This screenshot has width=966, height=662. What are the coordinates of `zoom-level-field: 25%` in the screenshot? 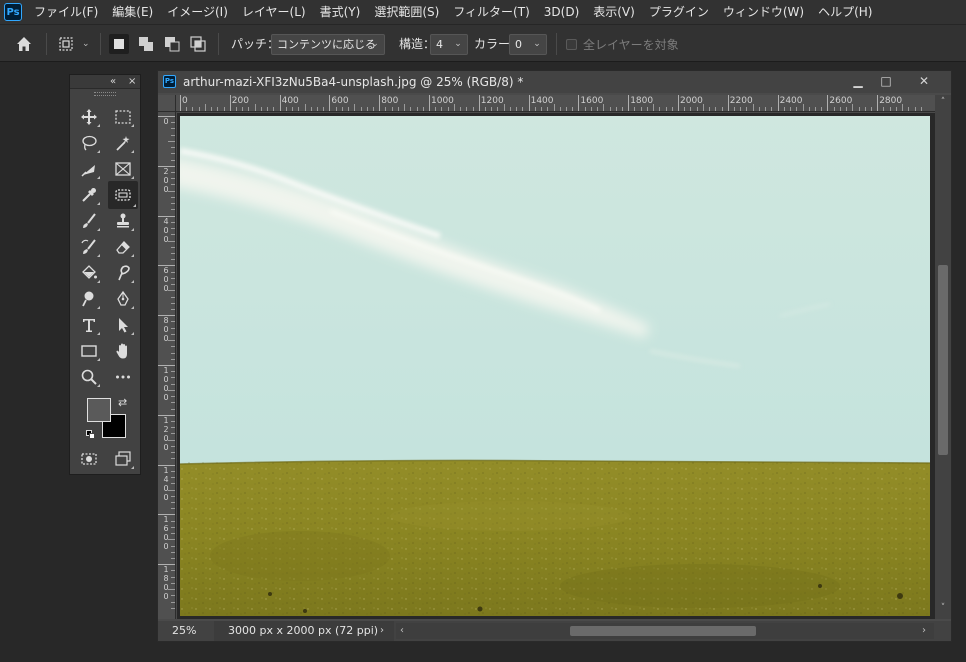 It's located at (184, 631).